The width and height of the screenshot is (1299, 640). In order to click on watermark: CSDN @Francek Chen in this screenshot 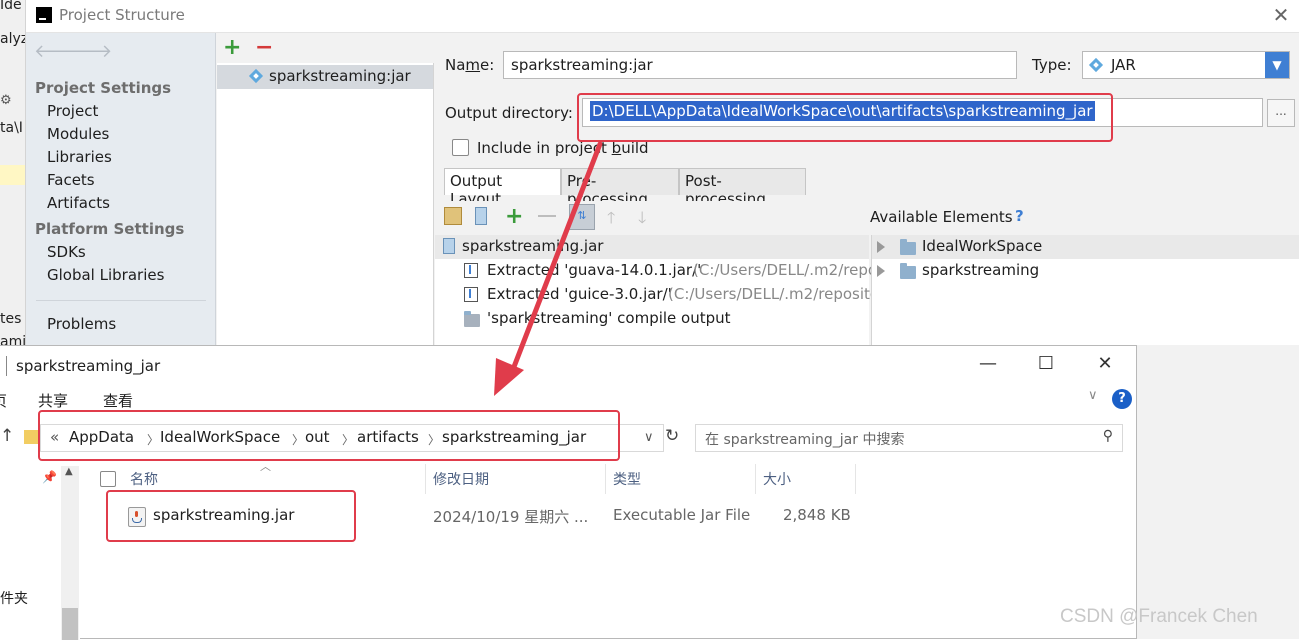, I will do `click(1159, 616)`.